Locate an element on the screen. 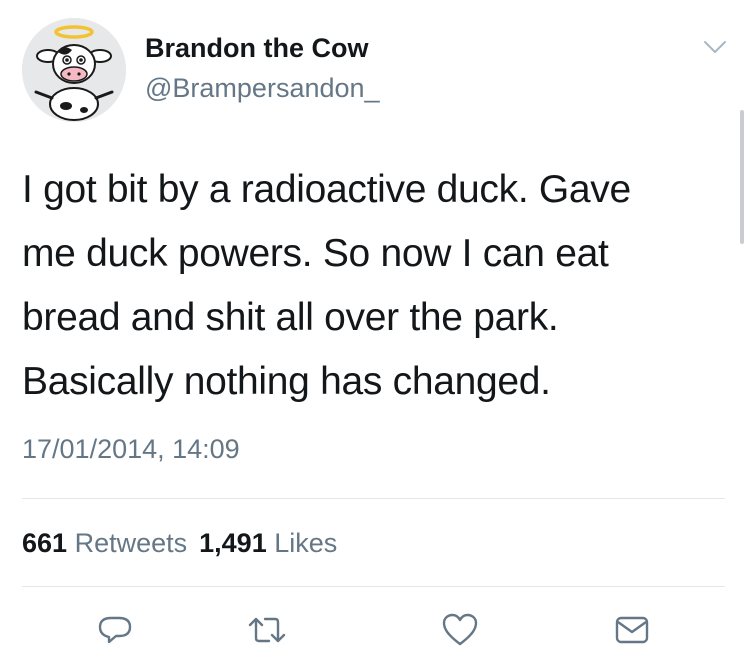 The height and width of the screenshot is (664, 750). heart-icon is located at coordinates (460, 629).